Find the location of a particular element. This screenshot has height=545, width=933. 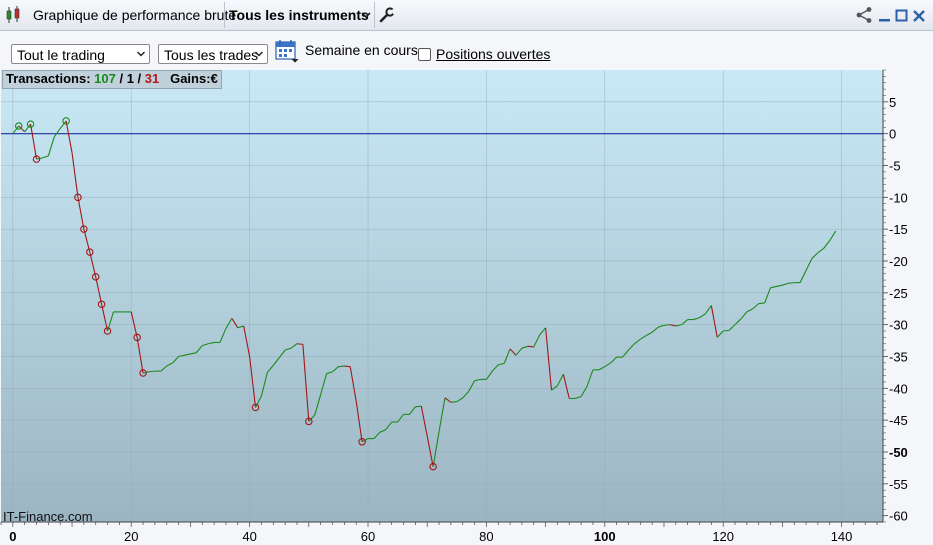

transactions-summary: Transactions: 107 / 1 / 31 Gains:€ is located at coordinates (112, 79).